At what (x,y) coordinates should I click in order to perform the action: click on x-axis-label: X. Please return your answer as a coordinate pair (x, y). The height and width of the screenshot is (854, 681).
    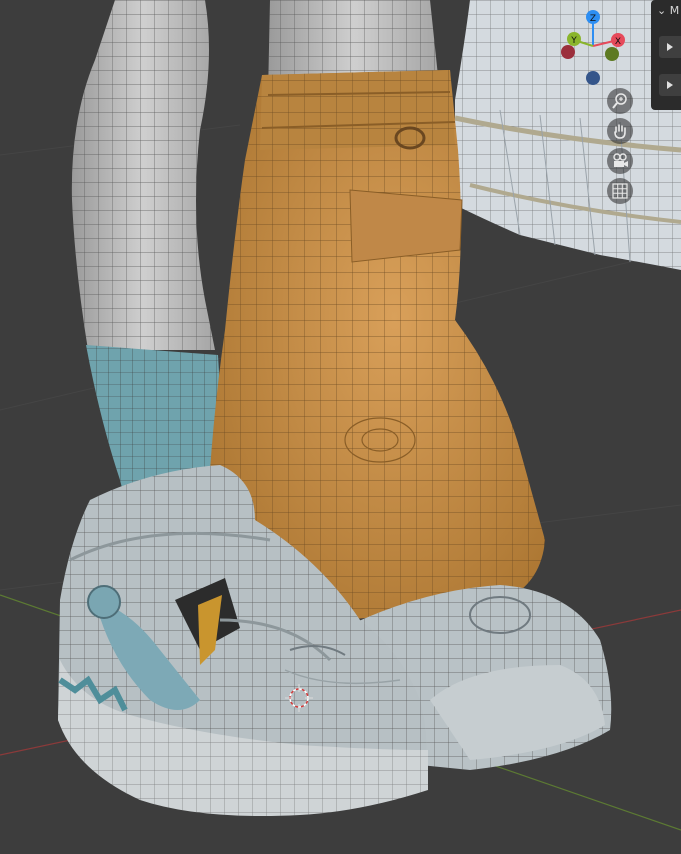
    Looking at the image, I should click on (618, 42).